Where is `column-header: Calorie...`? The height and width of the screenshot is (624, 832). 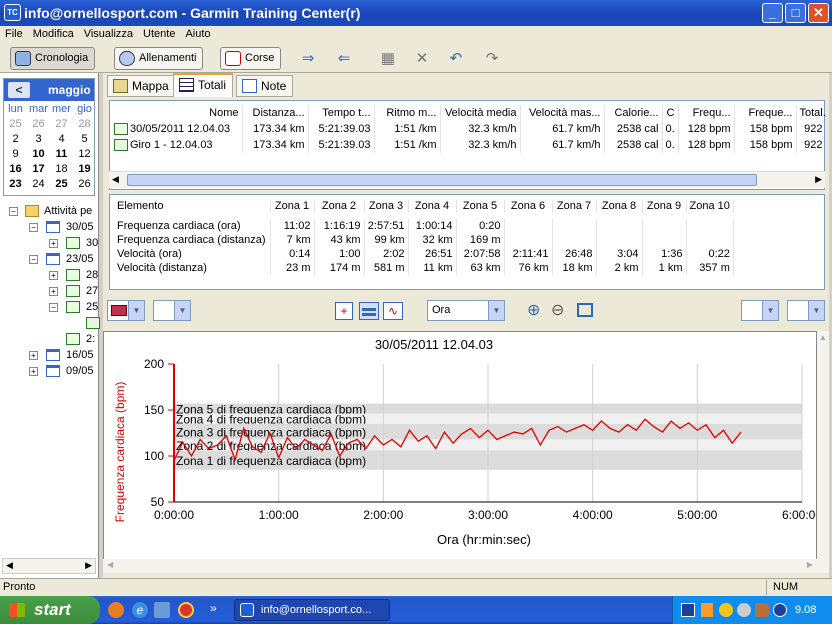
column-header: Calorie... is located at coordinates (633, 113).